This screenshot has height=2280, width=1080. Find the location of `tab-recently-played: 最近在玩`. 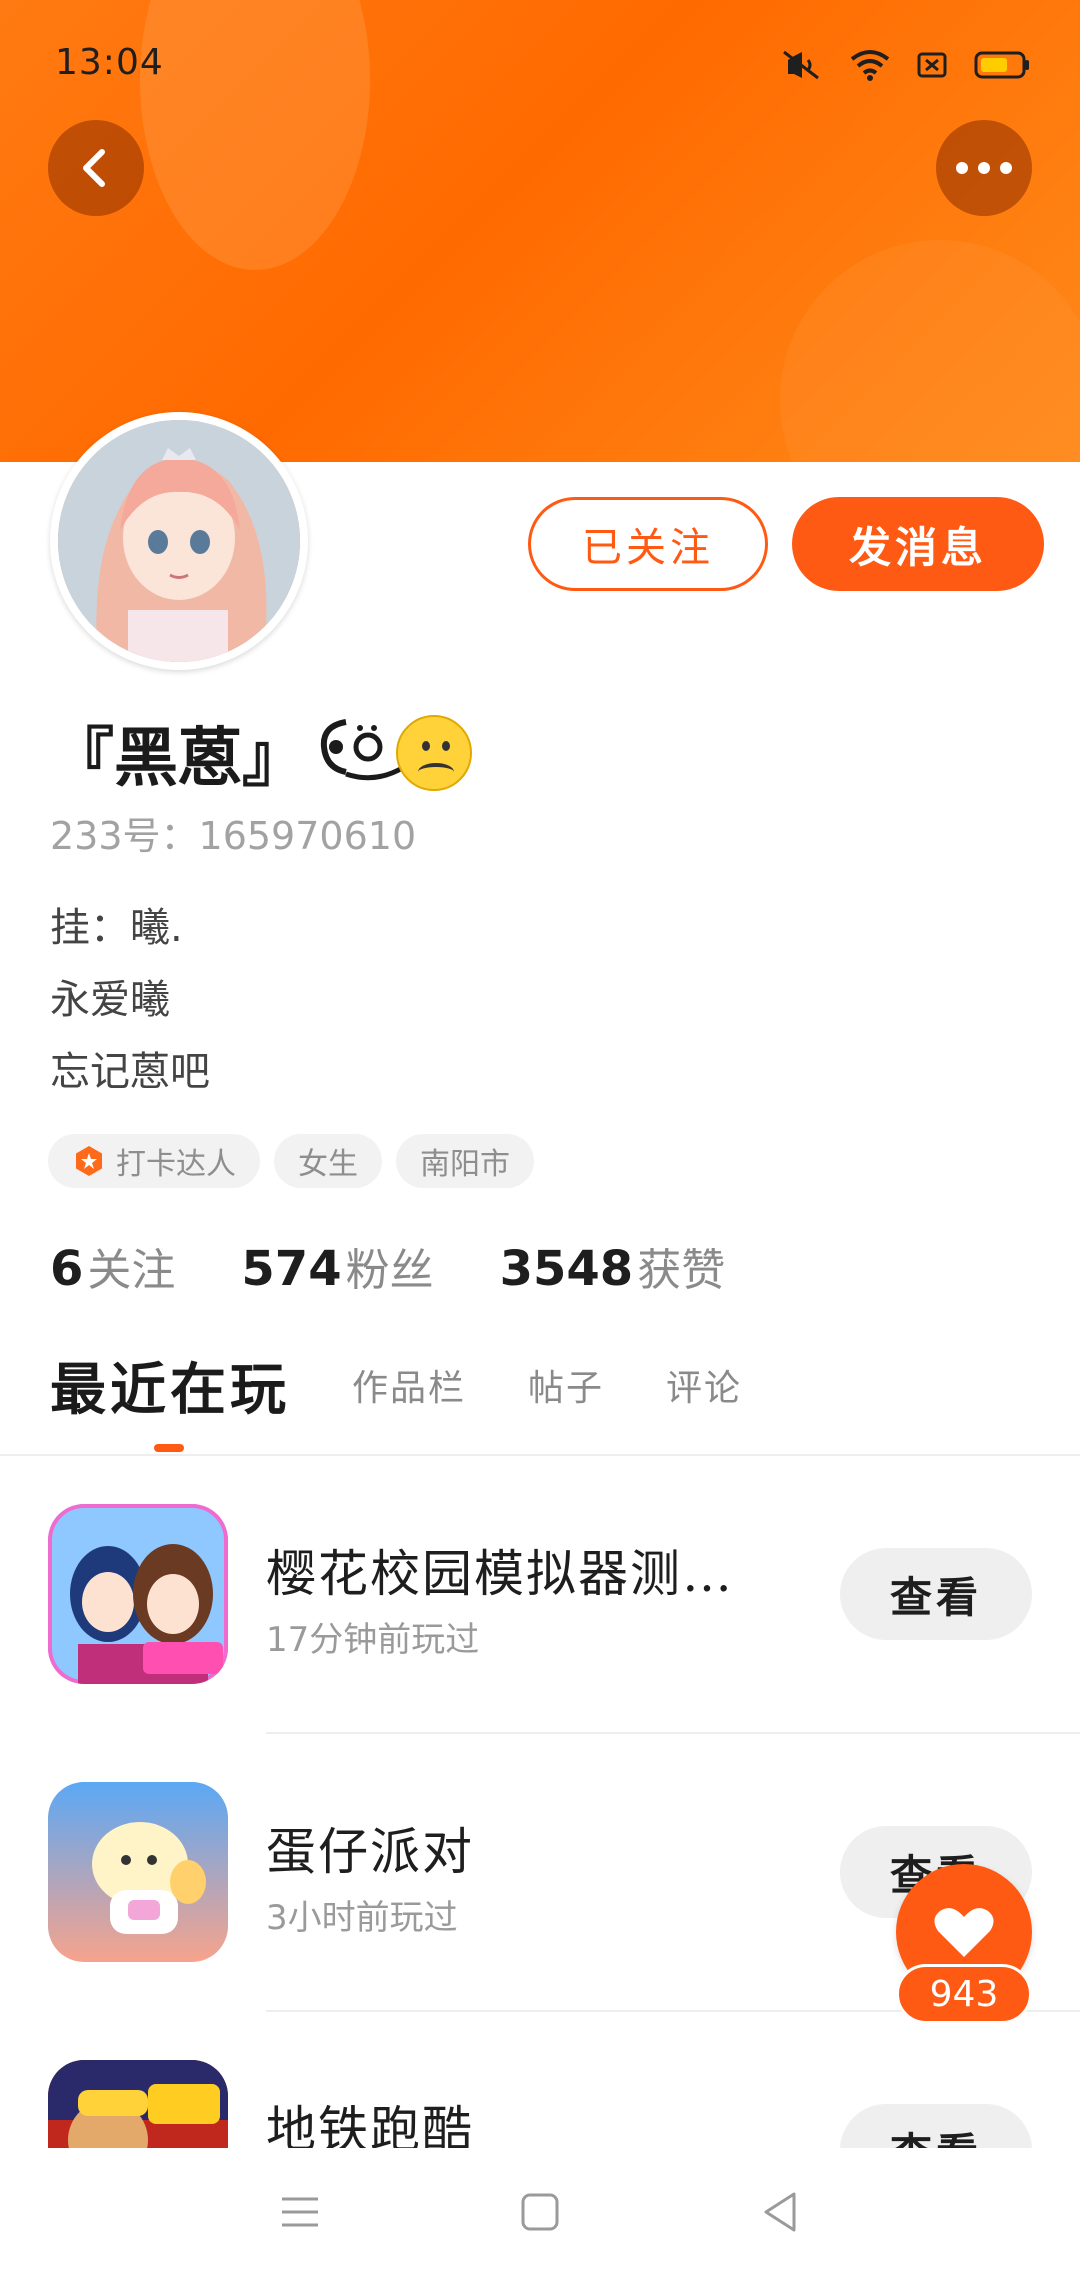

tab-recently-played: 最近在玩 is located at coordinates (170, 1385).